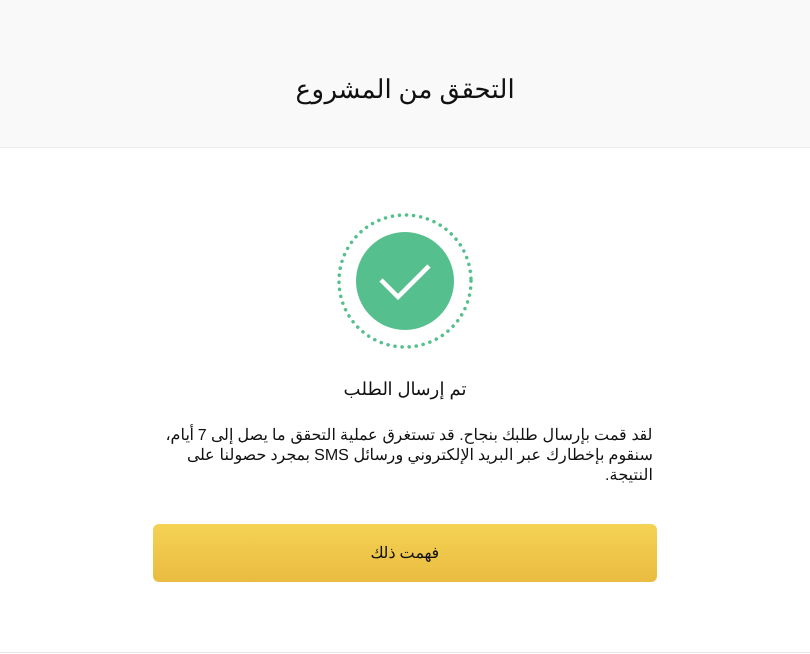 The width and height of the screenshot is (810, 654). I want to click on status-heading: تم إرسال الطلب, so click(405, 389).